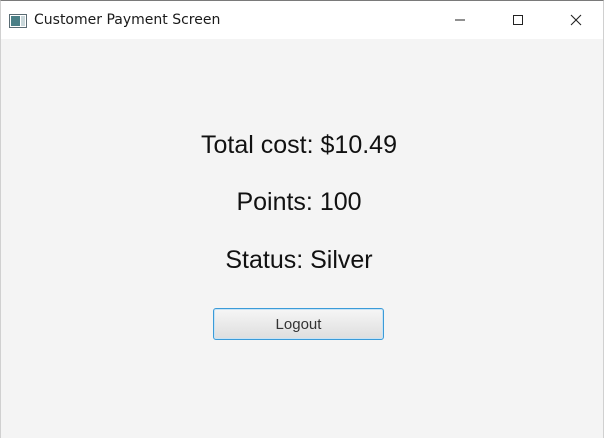  I want to click on minimize-icon, so click(460, 20).